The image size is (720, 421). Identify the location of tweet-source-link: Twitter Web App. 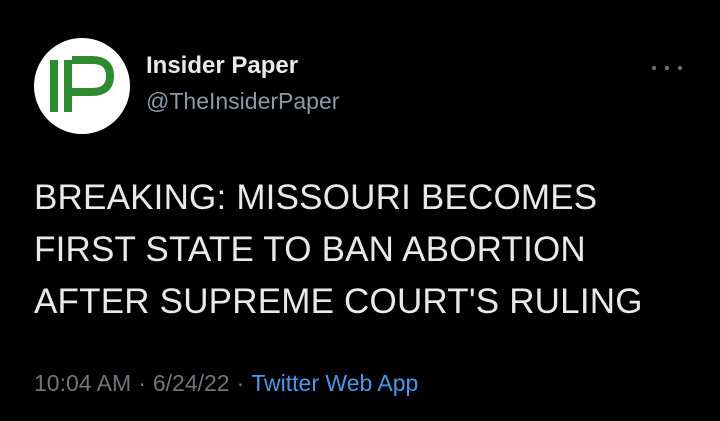
(334, 383).